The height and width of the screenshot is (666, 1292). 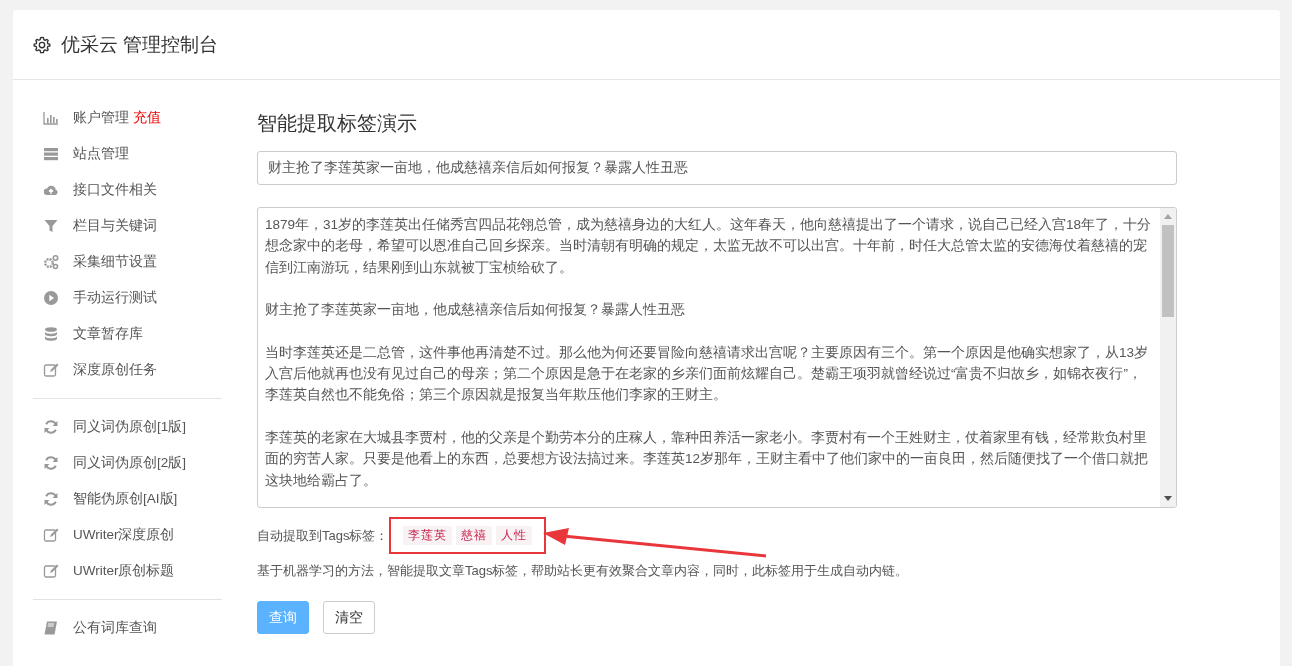 I want to click on action-button: 清空, so click(x=349, y=617).